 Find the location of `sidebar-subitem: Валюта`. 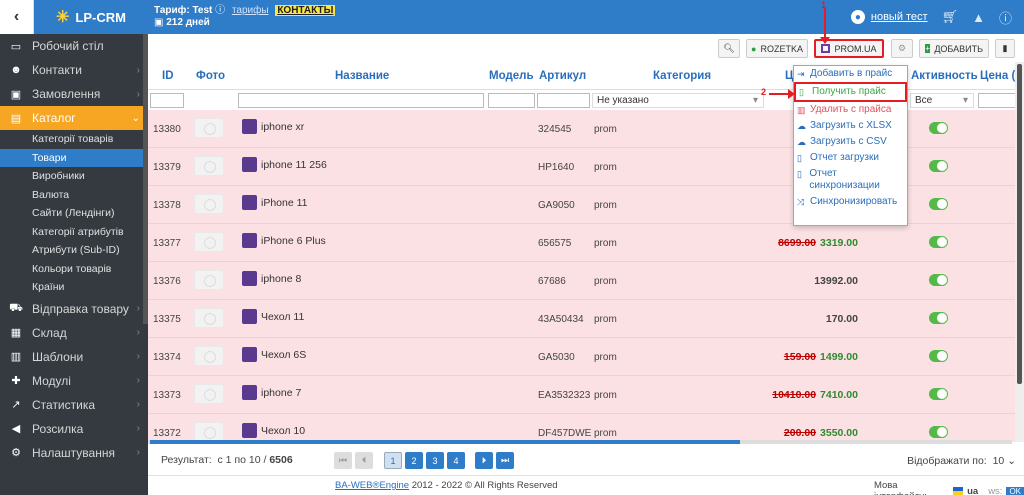

sidebar-subitem: Валюта is located at coordinates (74, 195).